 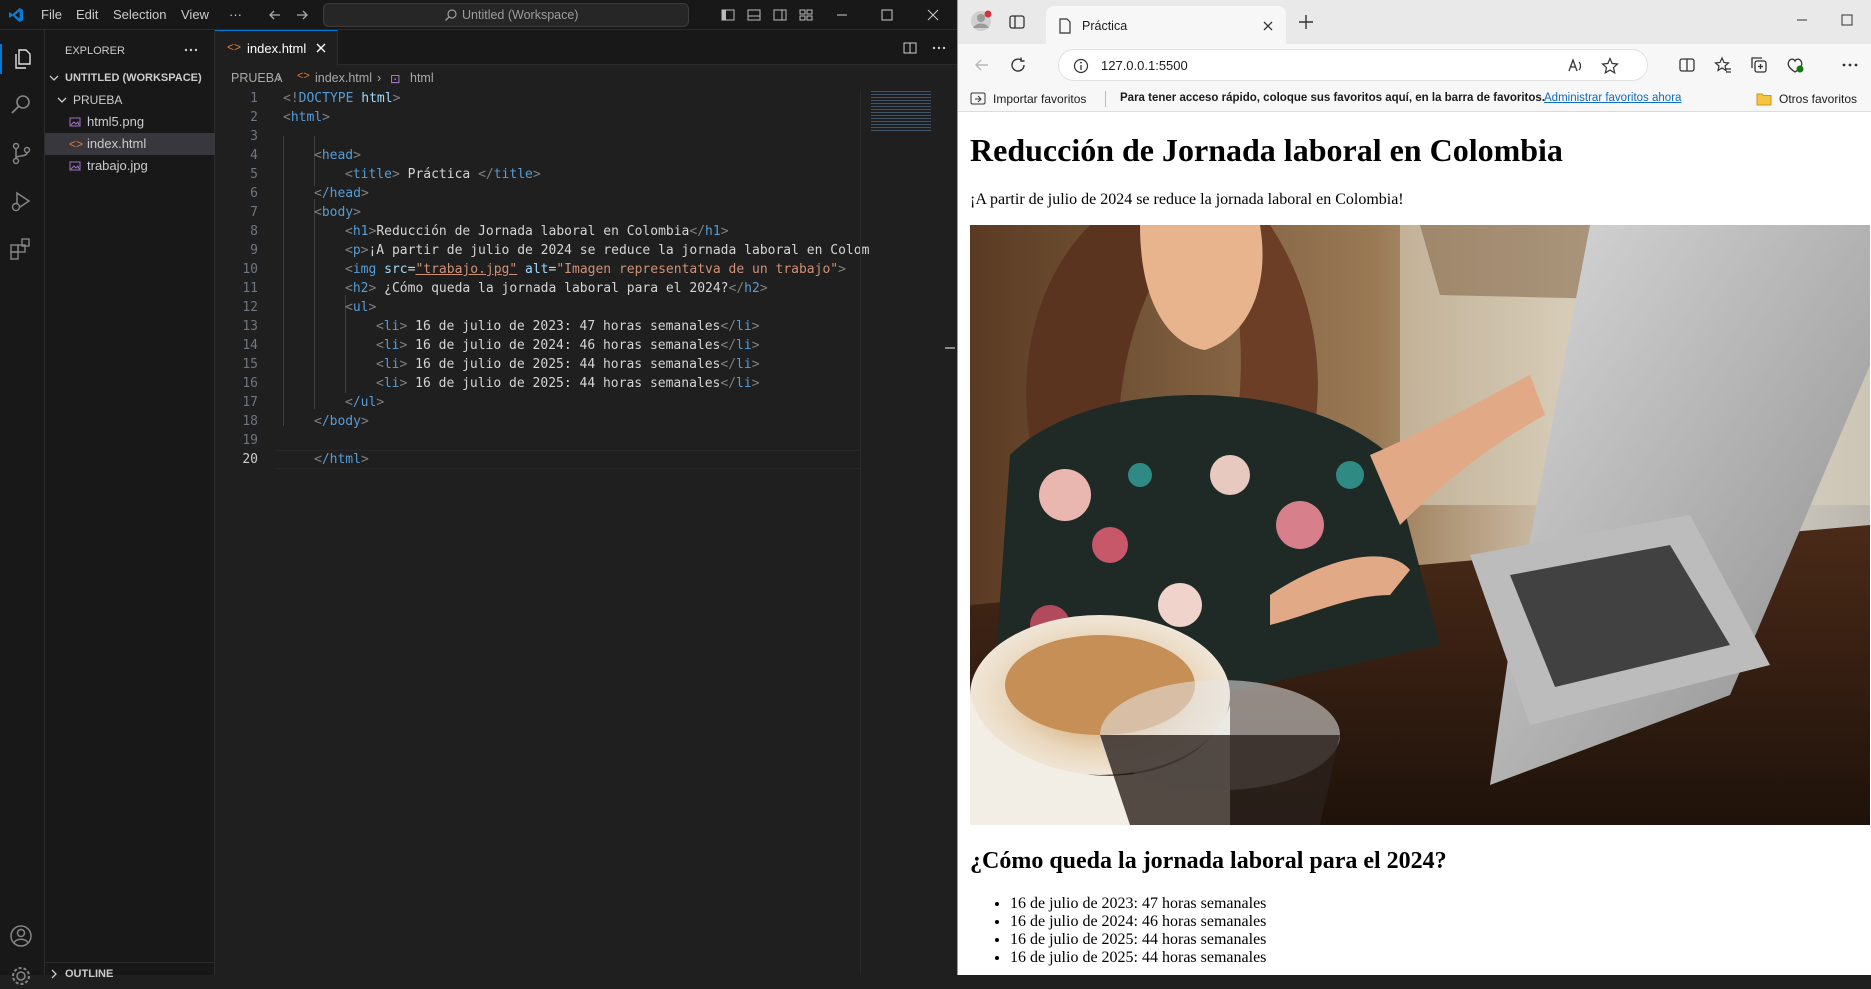 What do you see at coordinates (250, 383) in the screenshot?
I see `line-number: 16` at bounding box center [250, 383].